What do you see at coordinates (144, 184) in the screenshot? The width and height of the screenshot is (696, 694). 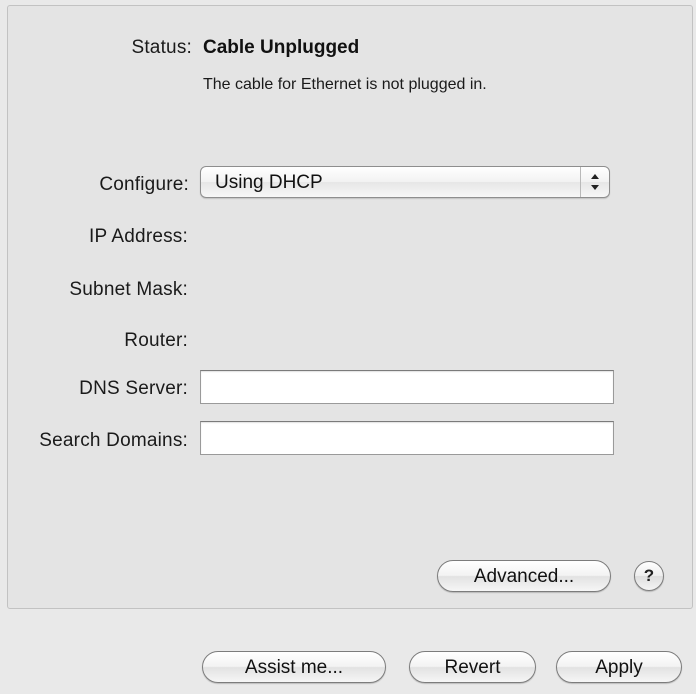 I see `configure-label: Configure:` at bounding box center [144, 184].